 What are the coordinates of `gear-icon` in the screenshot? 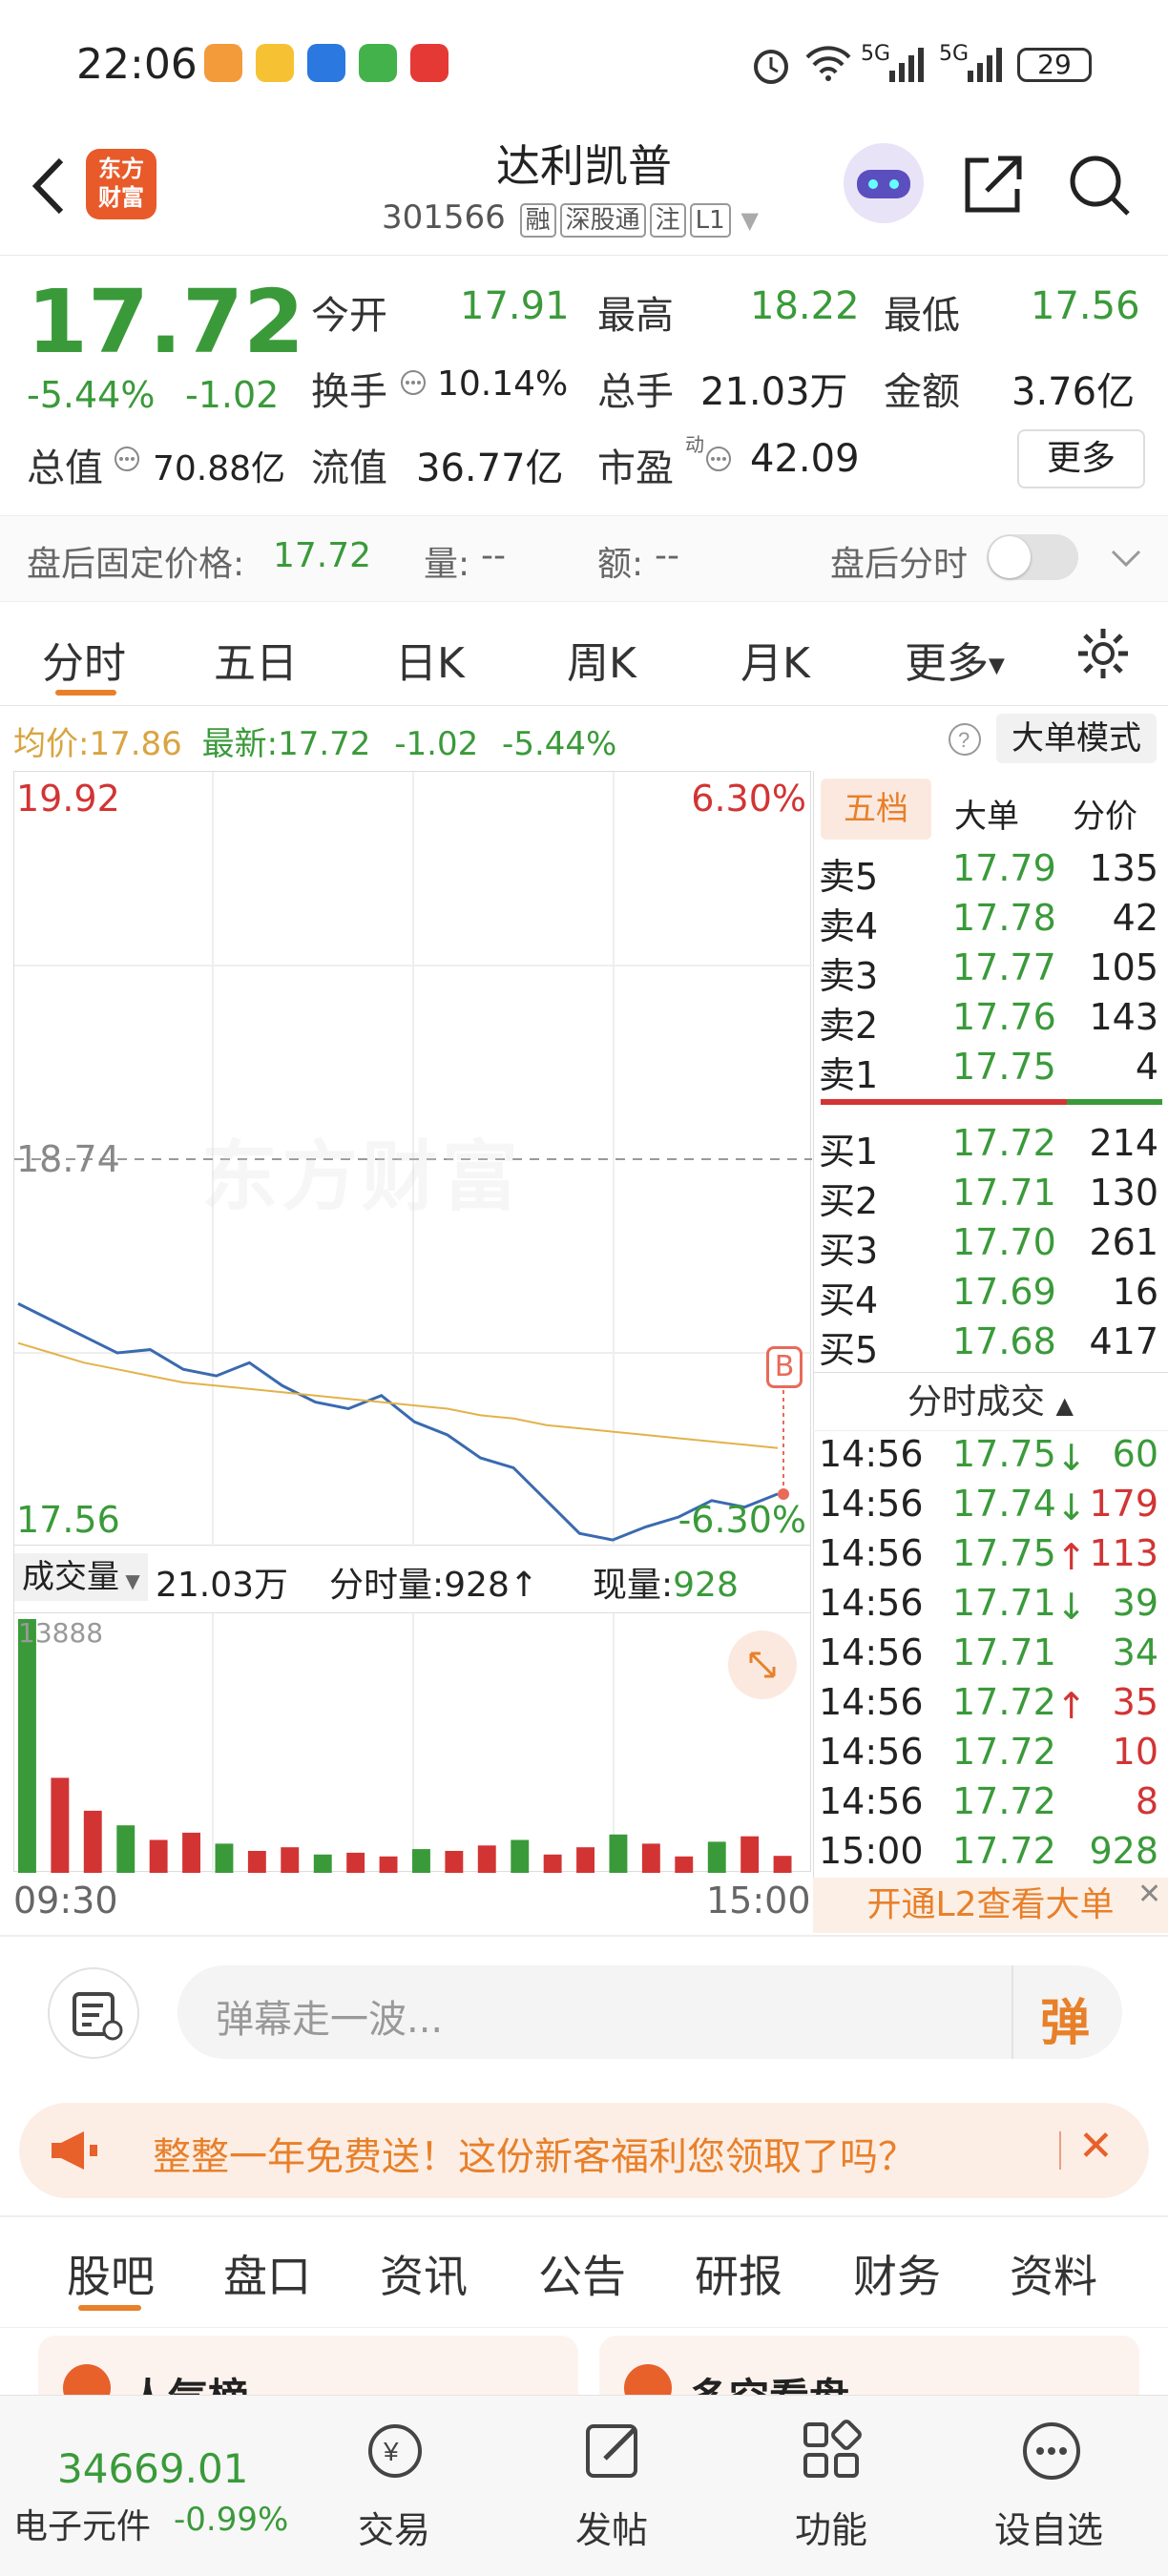 It's located at (1103, 653).